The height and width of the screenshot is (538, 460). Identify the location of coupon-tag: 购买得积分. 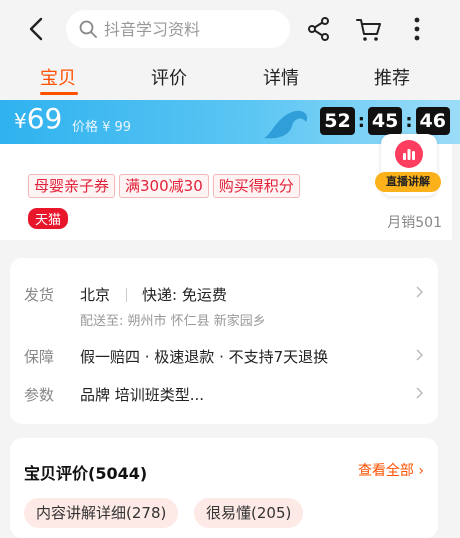
(256, 186).